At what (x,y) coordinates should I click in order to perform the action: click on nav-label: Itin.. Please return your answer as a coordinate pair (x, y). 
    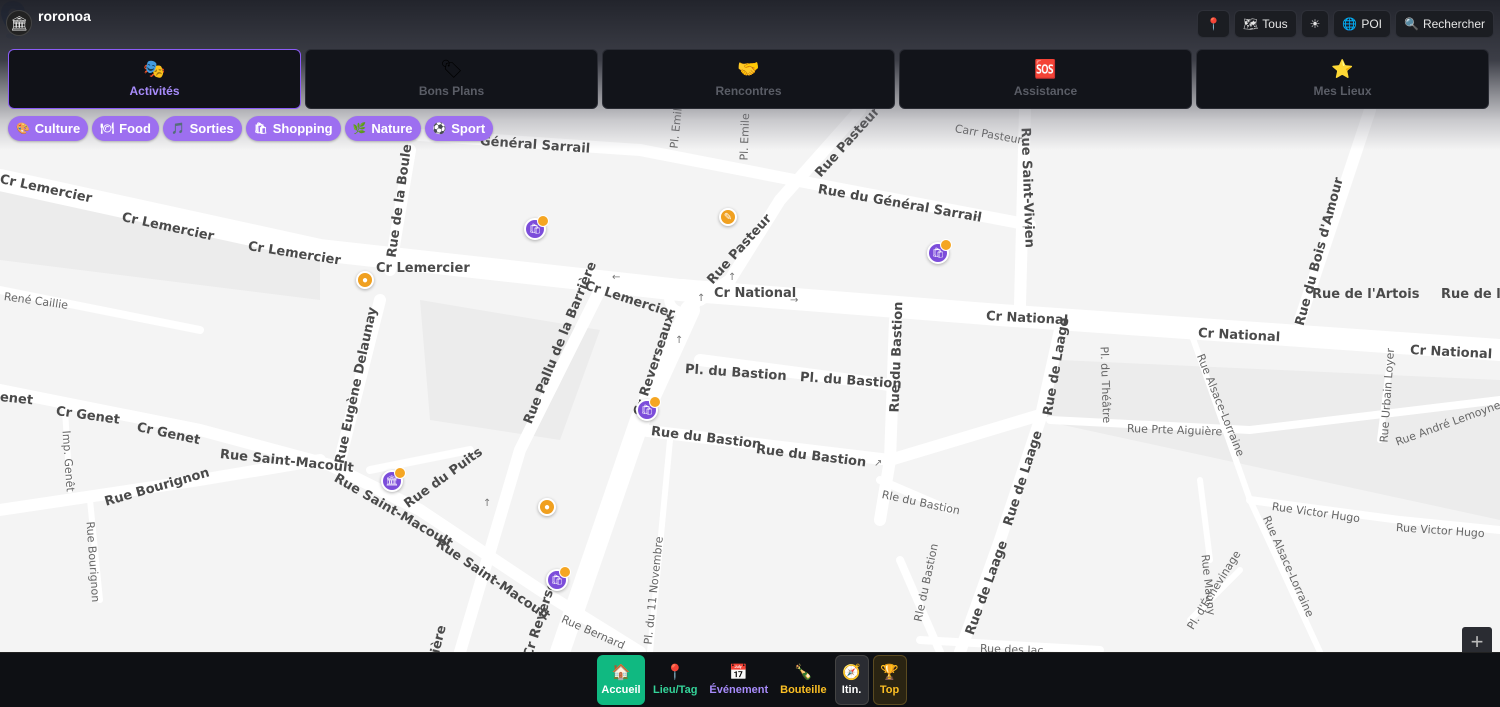
    Looking at the image, I should click on (851, 689).